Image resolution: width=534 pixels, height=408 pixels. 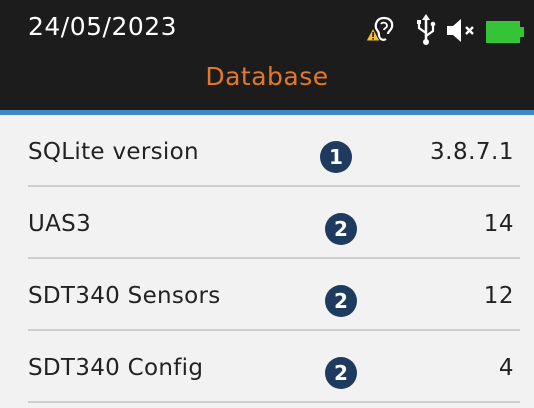 What do you see at coordinates (472, 152) in the screenshot?
I see `row-value: 3.8.7.1` at bounding box center [472, 152].